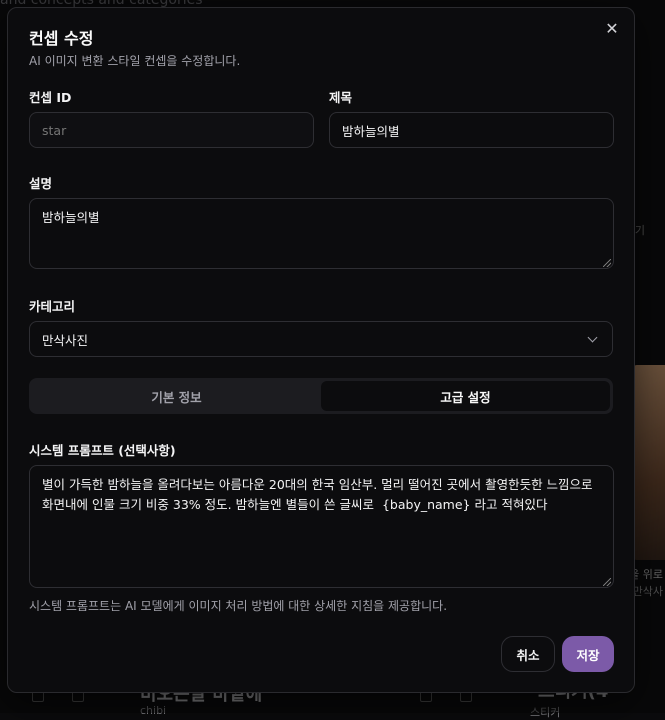 Image resolution: width=665 pixels, height=720 pixels. Describe the element at coordinates (134, 60) in the screenshot. I see `dialog-subtitle: AI 이미지 변환 스타일 컨셉을 수정합니다.` at that location.